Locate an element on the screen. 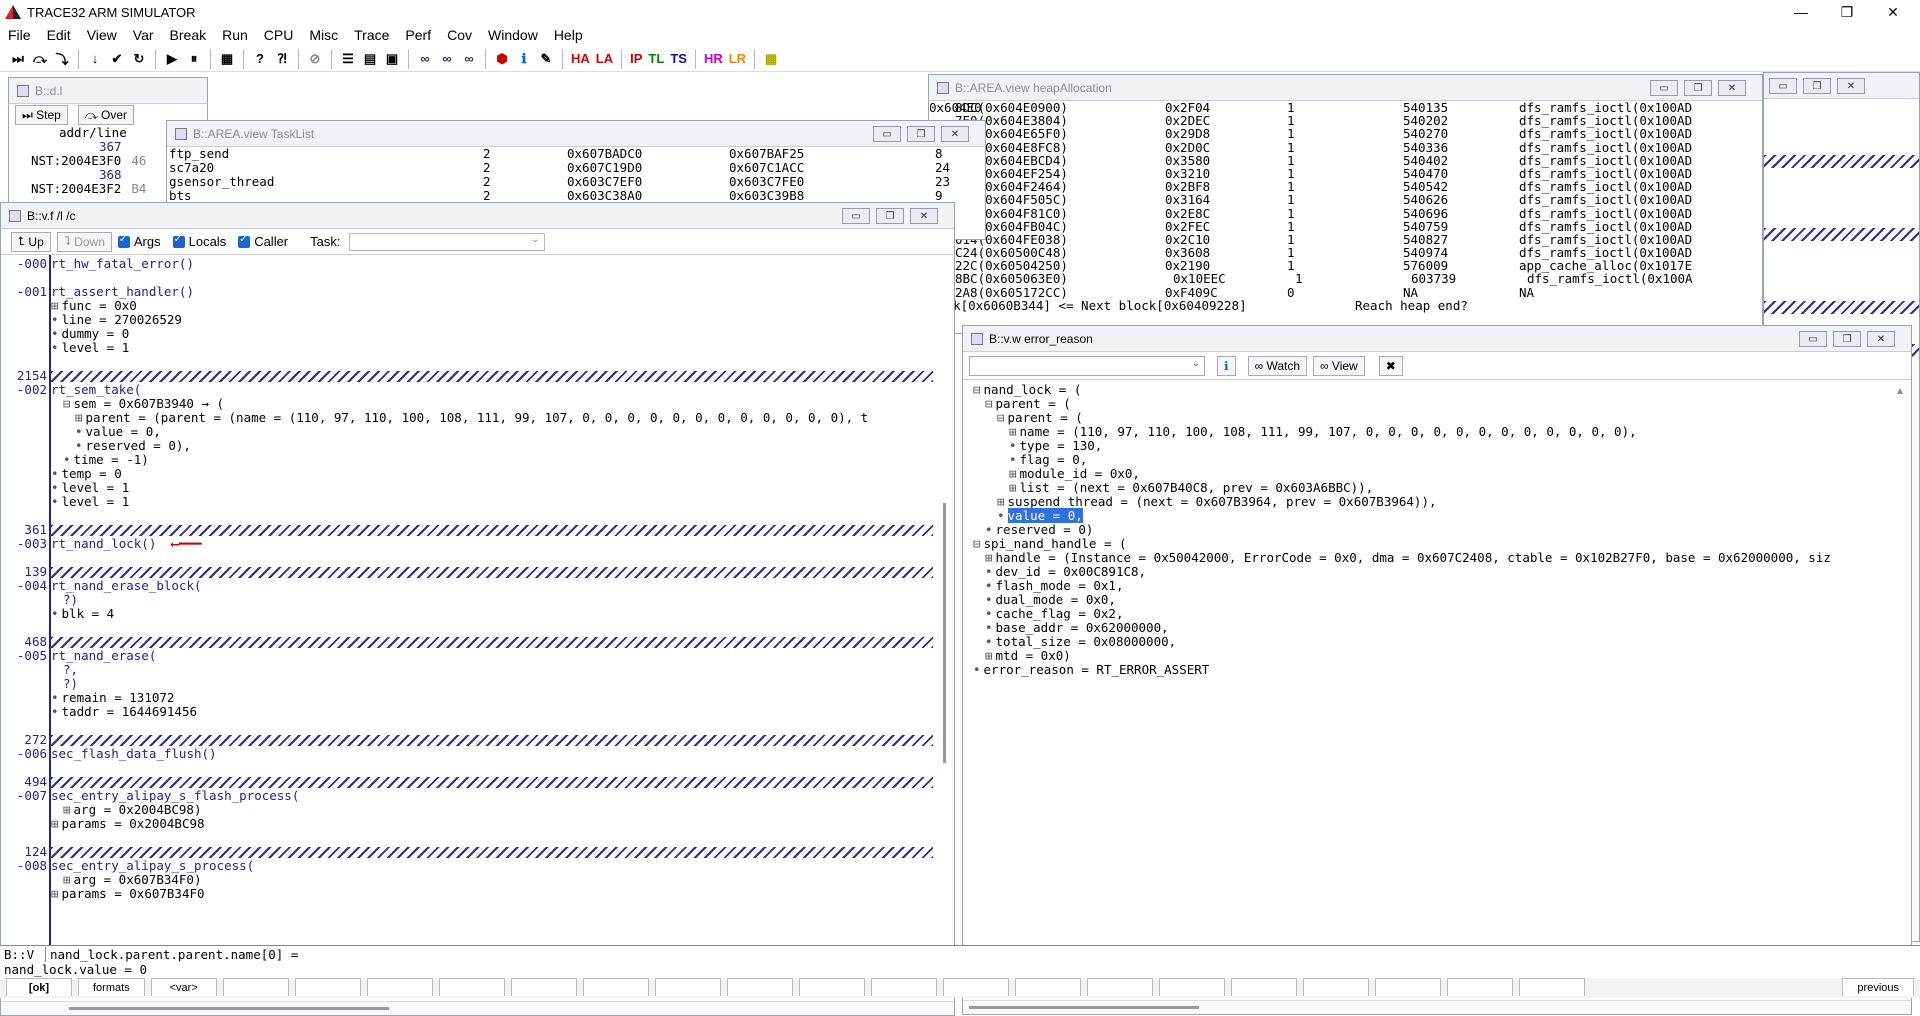 This screenshot has height=1016, width=1920. function-name: sec_entry_alipay_s_process( is located at coordinates (152, 865).